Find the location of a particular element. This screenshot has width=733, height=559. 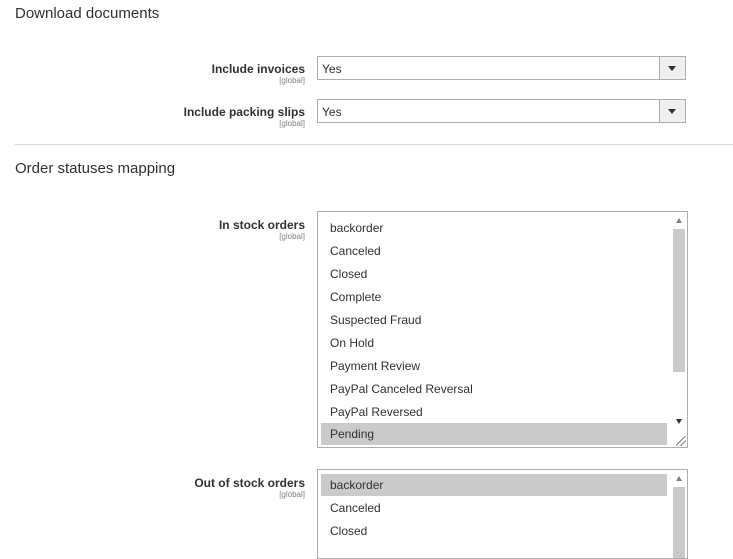

list-item: Suspected Fraud is located at coordinates (494, 320).